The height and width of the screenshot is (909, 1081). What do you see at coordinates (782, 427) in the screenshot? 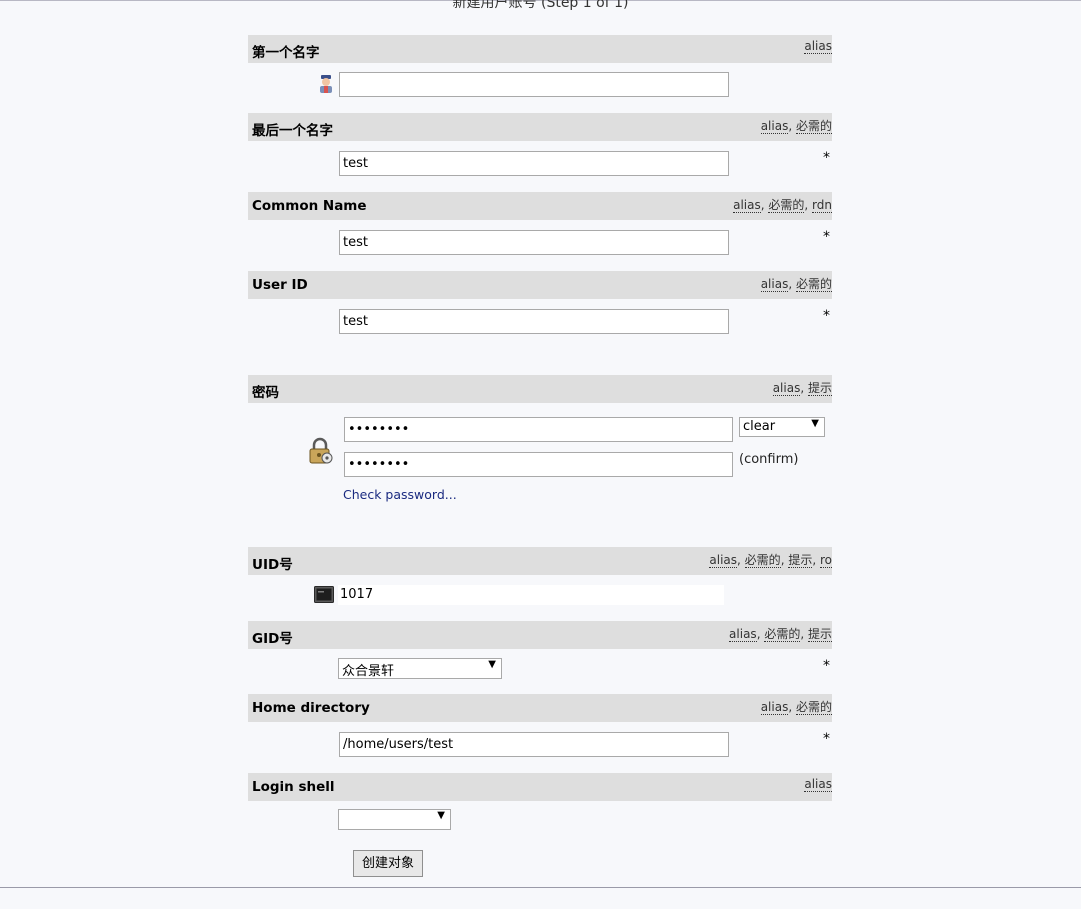
I see `password-hash-select: clear ▼` at bounding box center [782, 427].